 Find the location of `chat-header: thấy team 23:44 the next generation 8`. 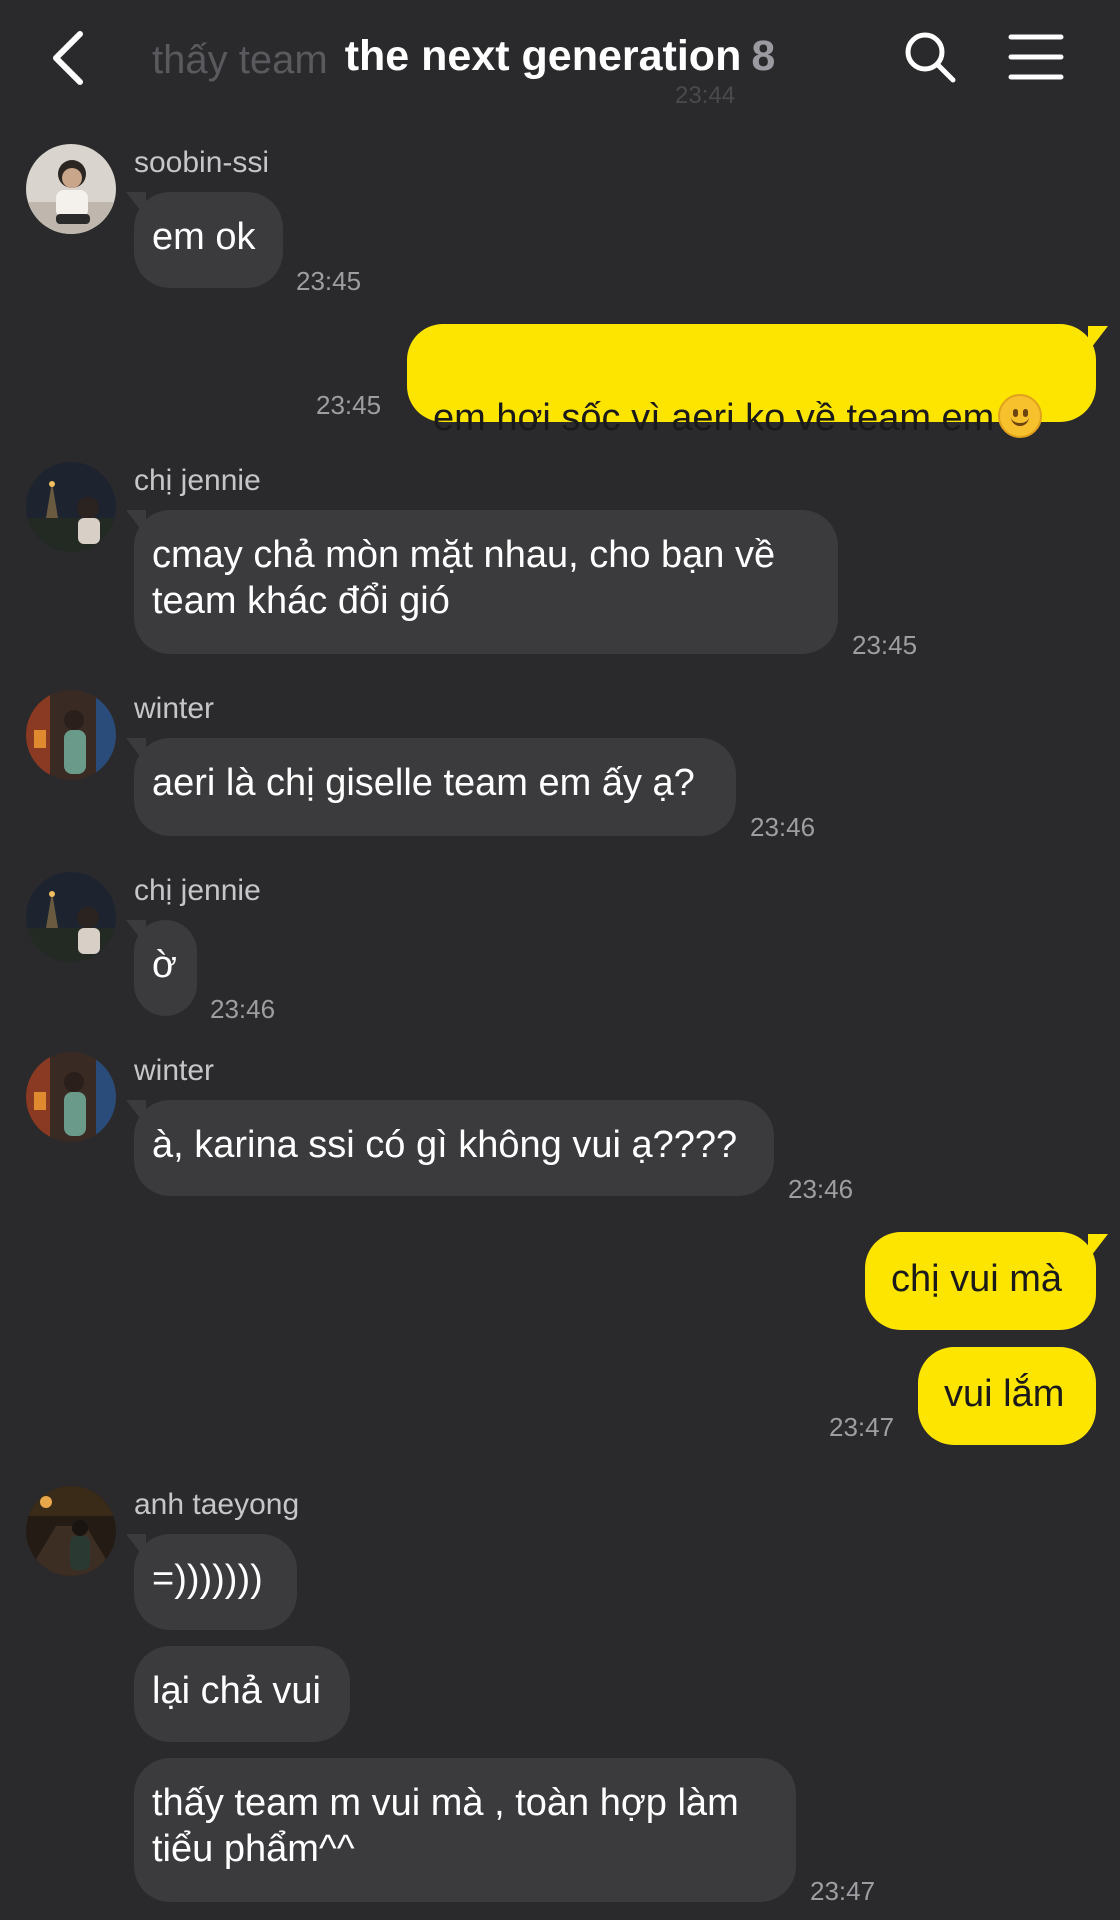

chat-header: thấy team 23:44 the next generation 8 is located at coordinates (560, 59).